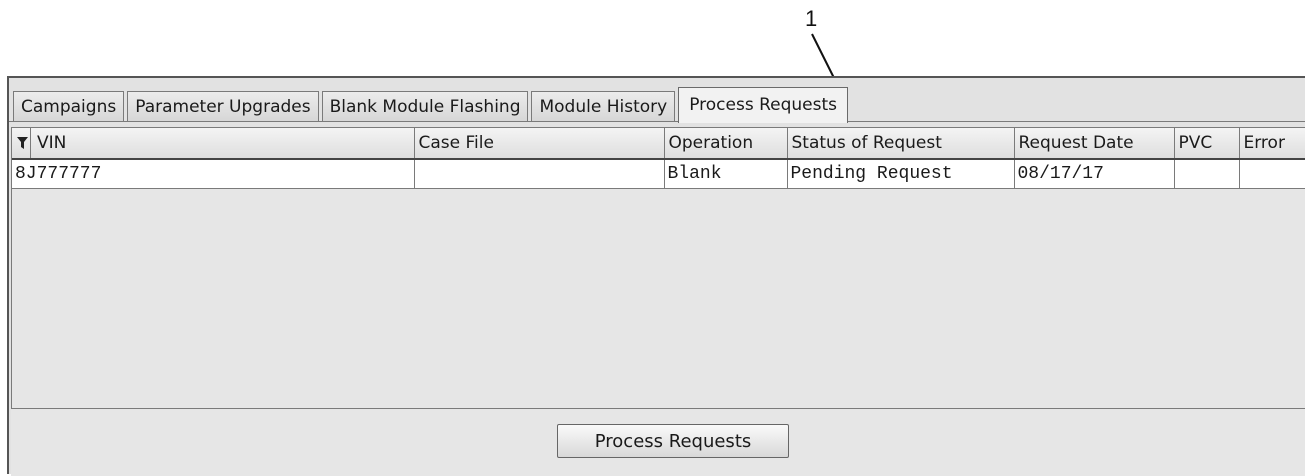  What do you see at coordinates (725, 144) in the screenshot?
I see `column-header-operation: Operation` at bounding box center [725, 144].